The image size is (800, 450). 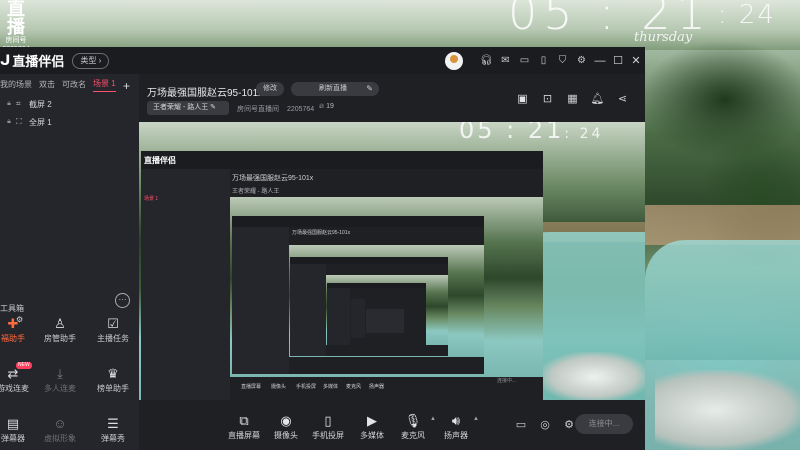 I want to click on brand-logo: ᒍ 直播伴侣, so click(x=32, y=60).